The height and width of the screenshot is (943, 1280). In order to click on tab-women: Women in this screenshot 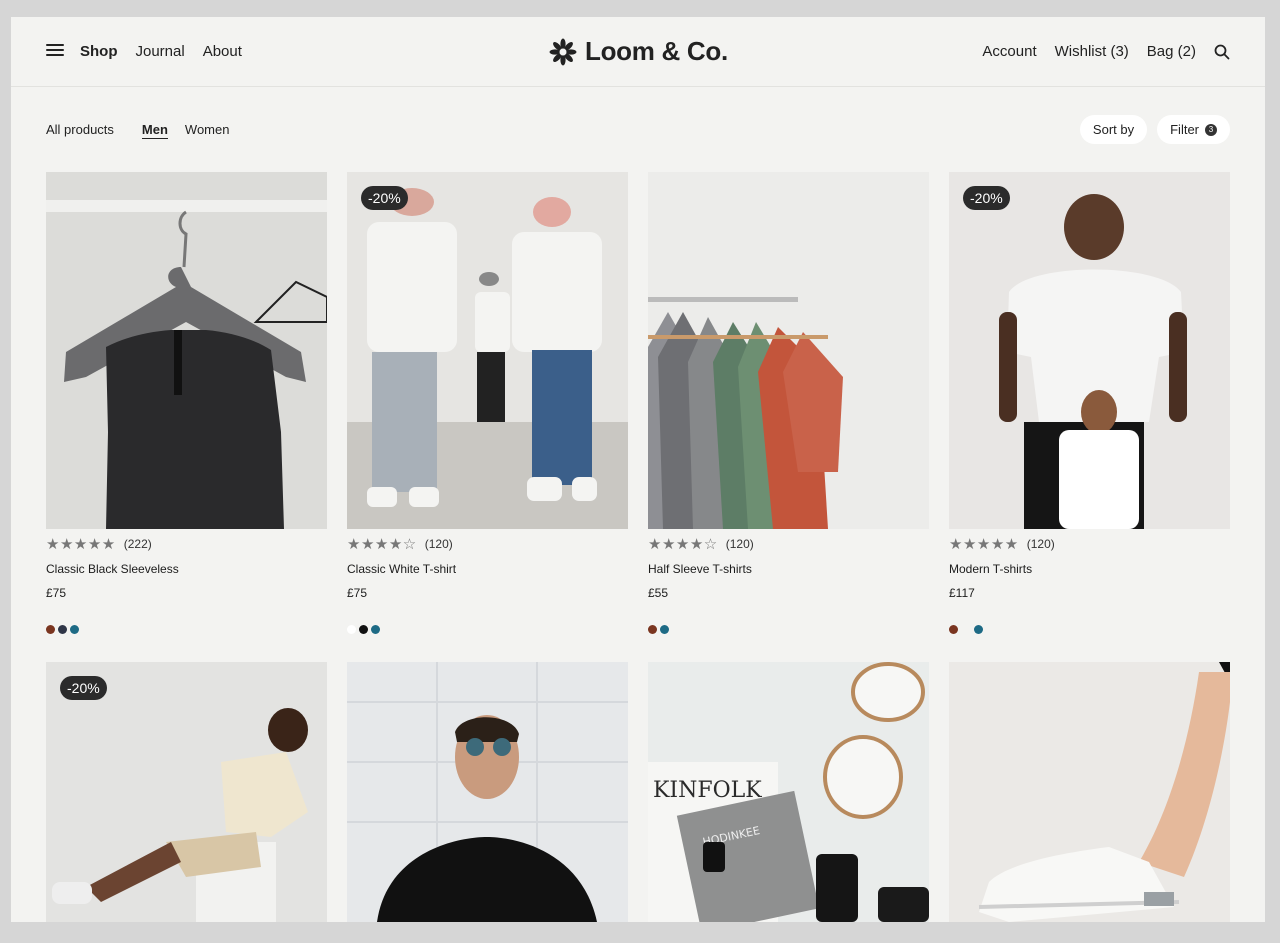, I will do `click(207, 130)`.